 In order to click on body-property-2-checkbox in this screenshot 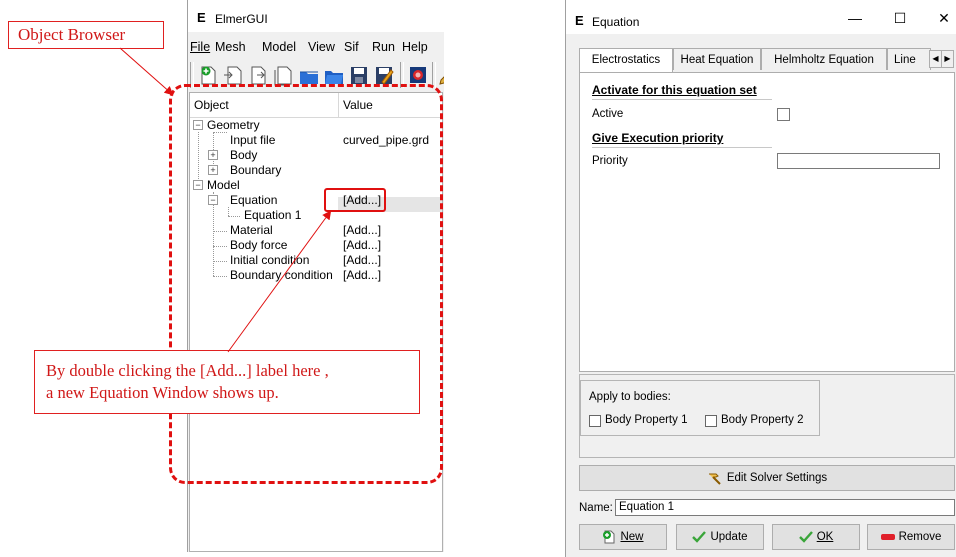, I will do `click(711, 421)`.